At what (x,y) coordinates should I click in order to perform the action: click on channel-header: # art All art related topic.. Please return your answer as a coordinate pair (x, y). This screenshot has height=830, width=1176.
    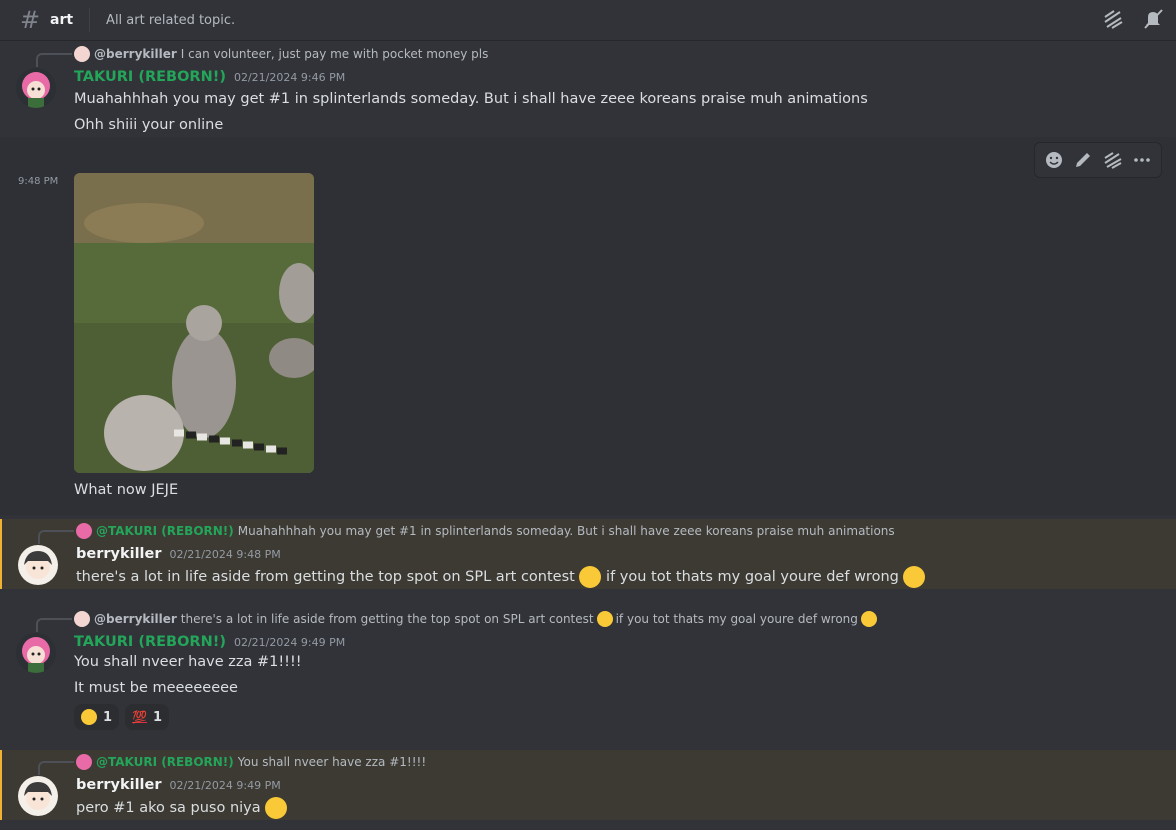
    Looking at the image, I should click on (588, 20).